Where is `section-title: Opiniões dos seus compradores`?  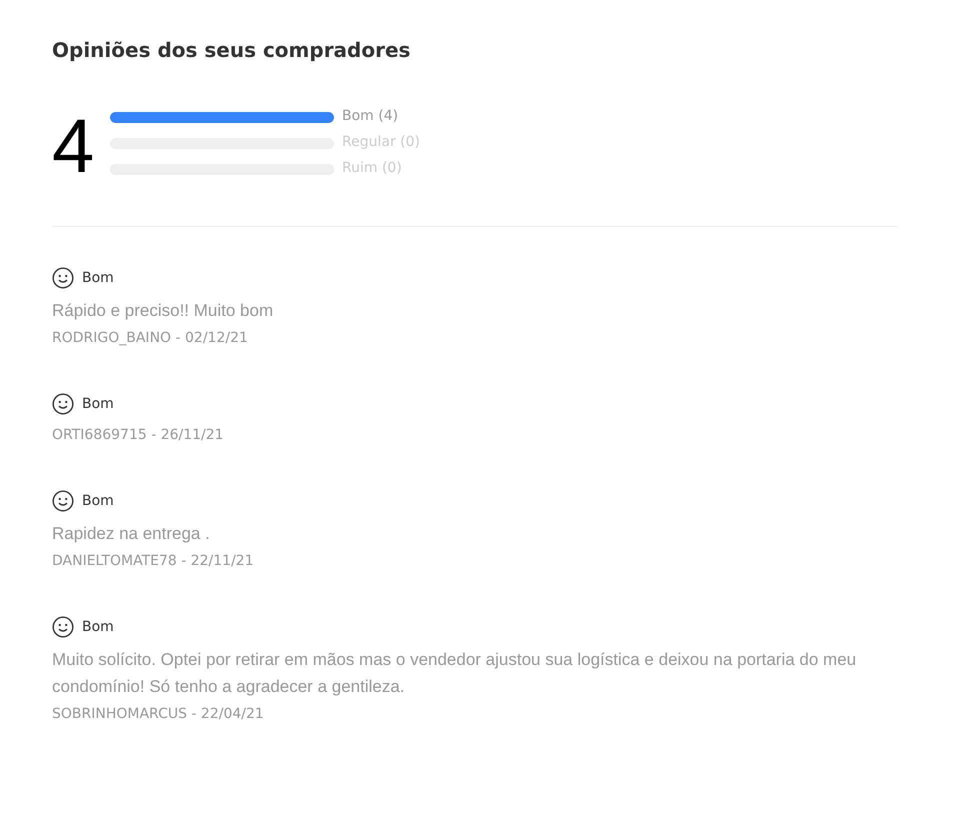 section-title: Opiniões dos seus compradores is located at coordinates (232, 50).